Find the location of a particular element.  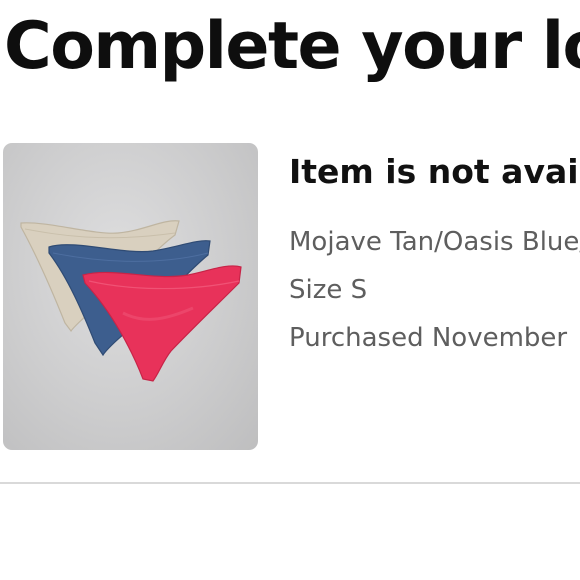

item-size: Size S is located at coordinates (328, 289).